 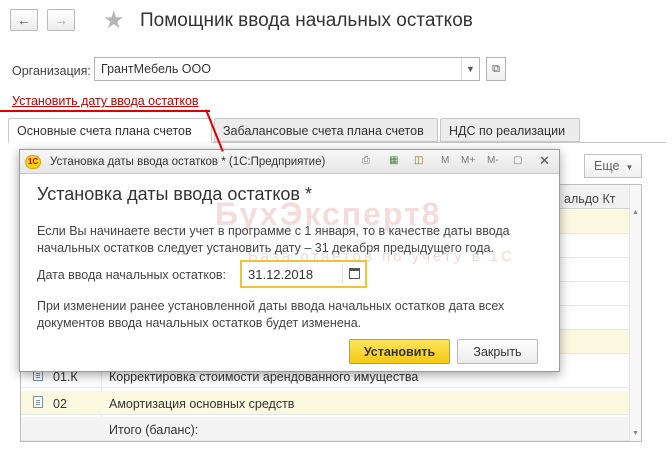 What do you see at coordinates (132, 275) in the screenshot?
I see `date-label: Дата ввода начальных остатков:` at bounding box center [132, 275].